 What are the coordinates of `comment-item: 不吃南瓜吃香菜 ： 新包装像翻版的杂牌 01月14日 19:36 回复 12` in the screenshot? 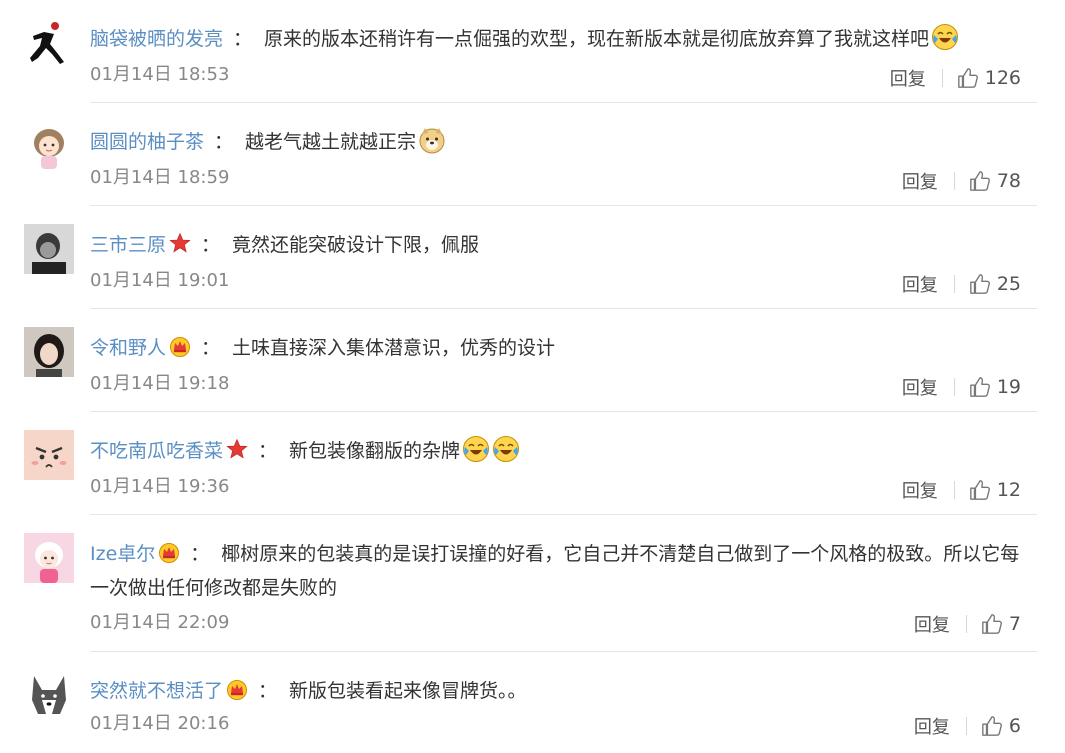 It's located at (532, 463).